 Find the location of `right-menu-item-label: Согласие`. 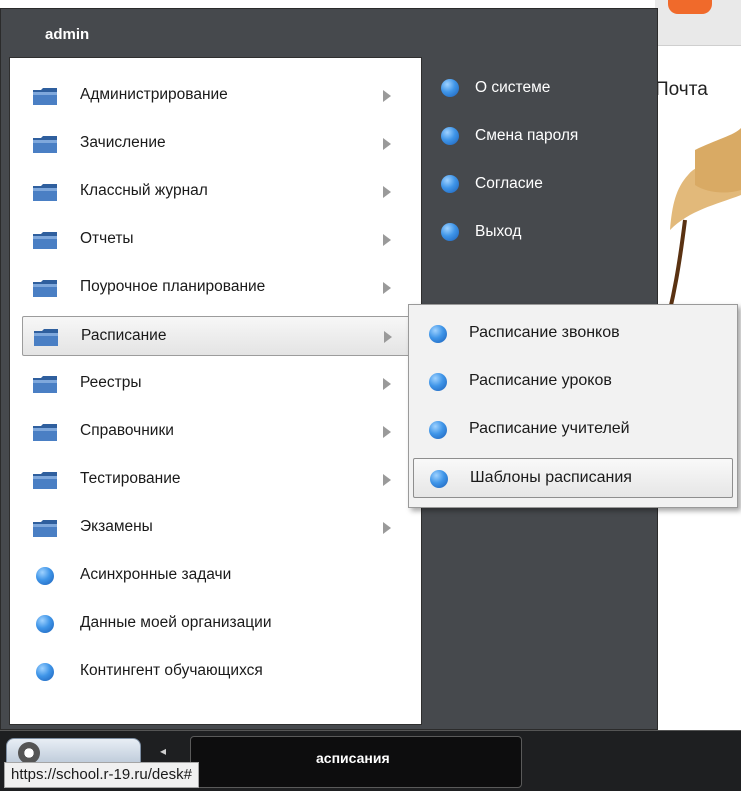

right-menu-item-label: Согласие is located at coordinates (509, 183).